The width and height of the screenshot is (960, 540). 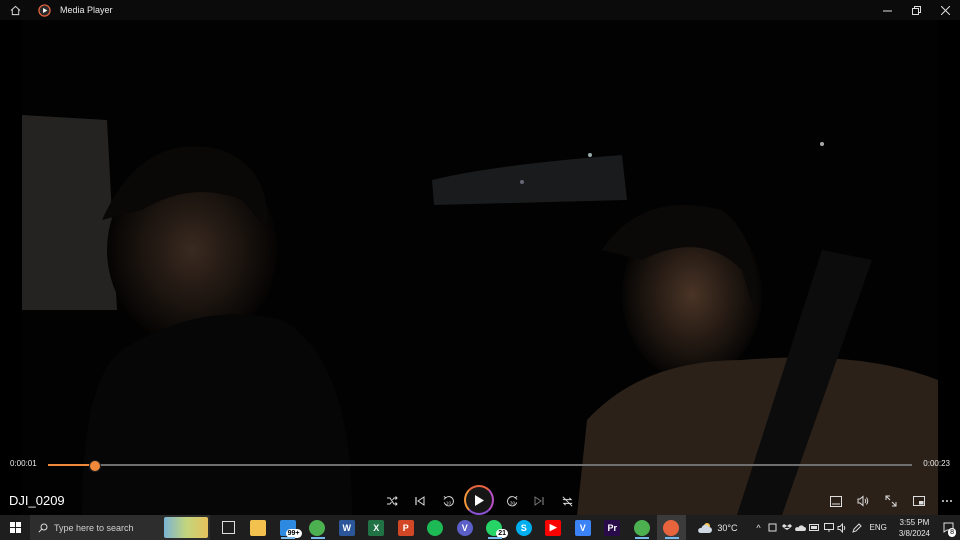 What do you see at coordinates (495, 527) in the screenshot?
I see `taskbar-app-whatsapp: 21` at bounding box center [495, 527].